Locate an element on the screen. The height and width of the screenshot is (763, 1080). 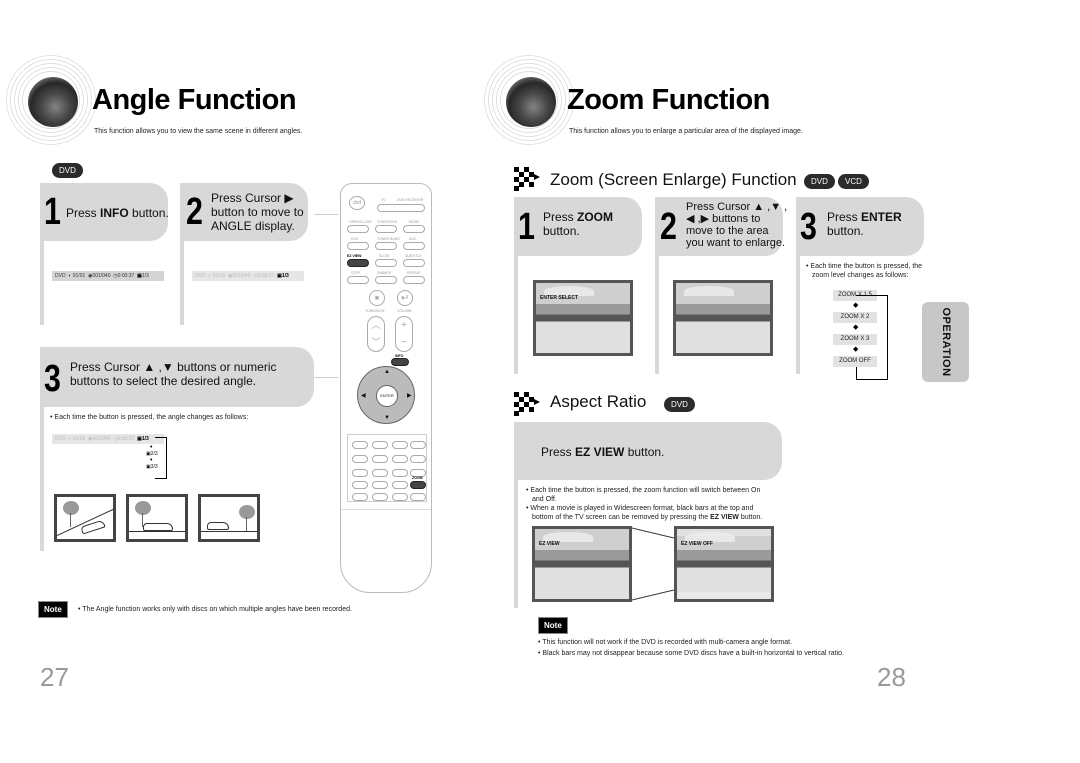
step-1-text: Press INFO button. is located at coordinates (117, 213).